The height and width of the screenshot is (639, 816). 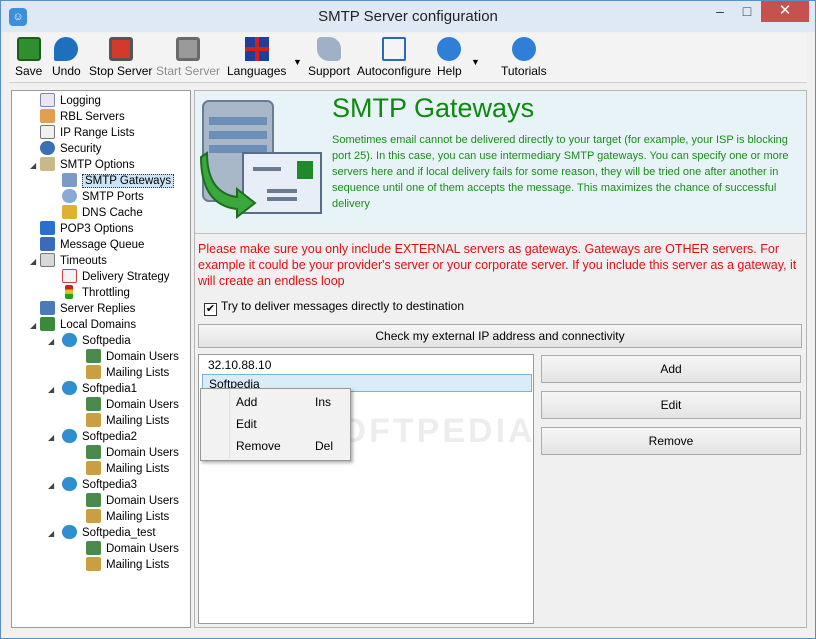 I want to click on tree-item-domain: Softpedia3, so click(x=99, y=485).